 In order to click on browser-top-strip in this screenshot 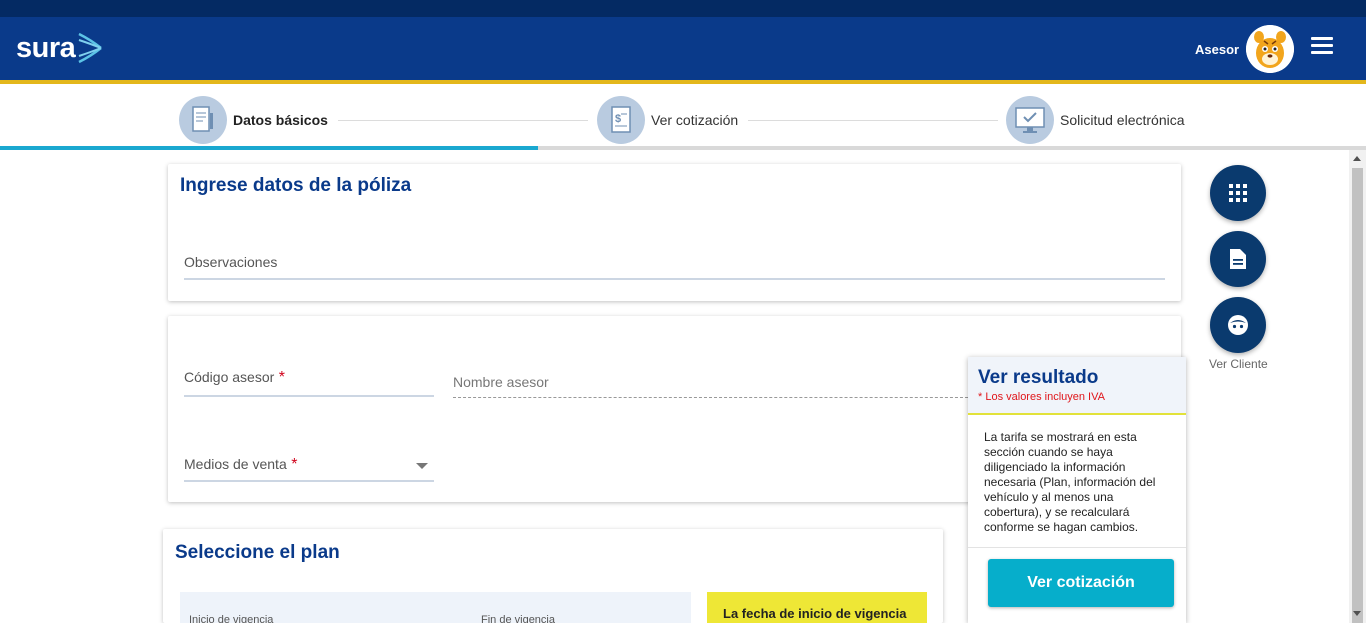, I will do `click(683, 8)`.